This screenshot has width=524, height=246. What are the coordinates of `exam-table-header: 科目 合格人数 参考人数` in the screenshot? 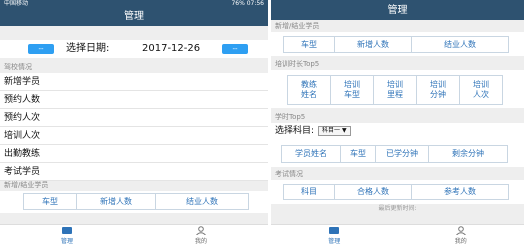 It's located at (396, 192).